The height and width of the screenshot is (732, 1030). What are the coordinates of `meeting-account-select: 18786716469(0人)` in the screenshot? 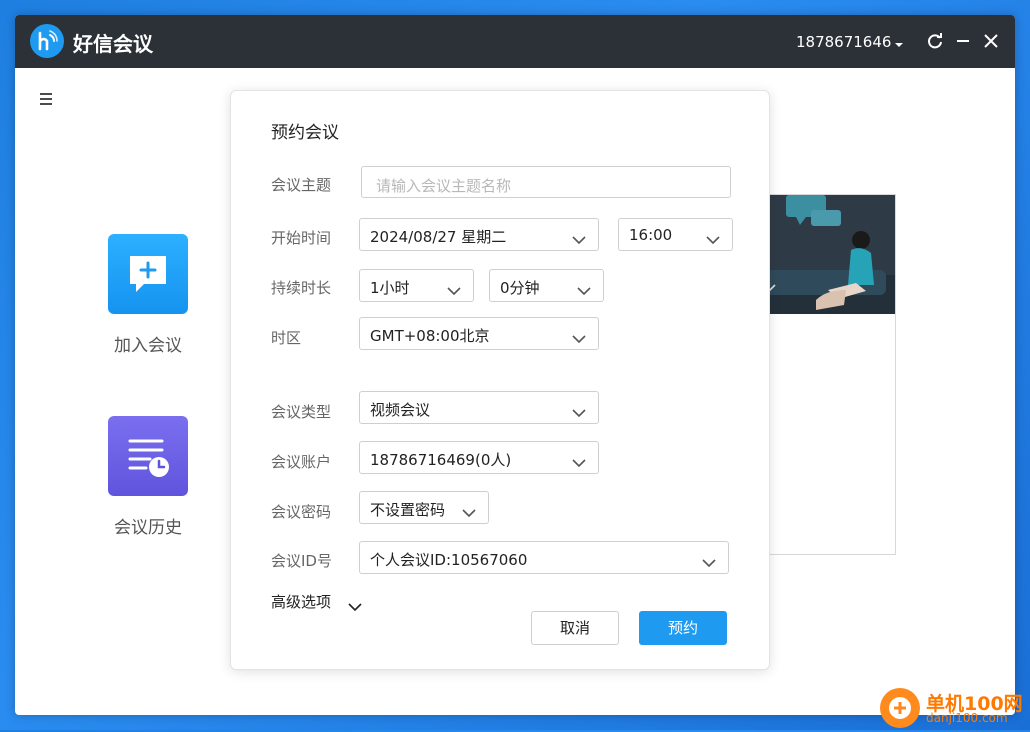 It's located at (479, 457).